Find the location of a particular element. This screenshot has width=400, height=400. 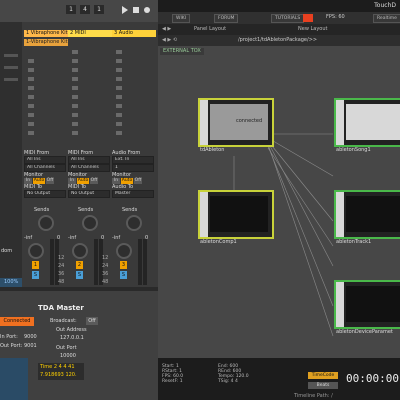

node-abletonsong1 is located at coordinates (367, 122).